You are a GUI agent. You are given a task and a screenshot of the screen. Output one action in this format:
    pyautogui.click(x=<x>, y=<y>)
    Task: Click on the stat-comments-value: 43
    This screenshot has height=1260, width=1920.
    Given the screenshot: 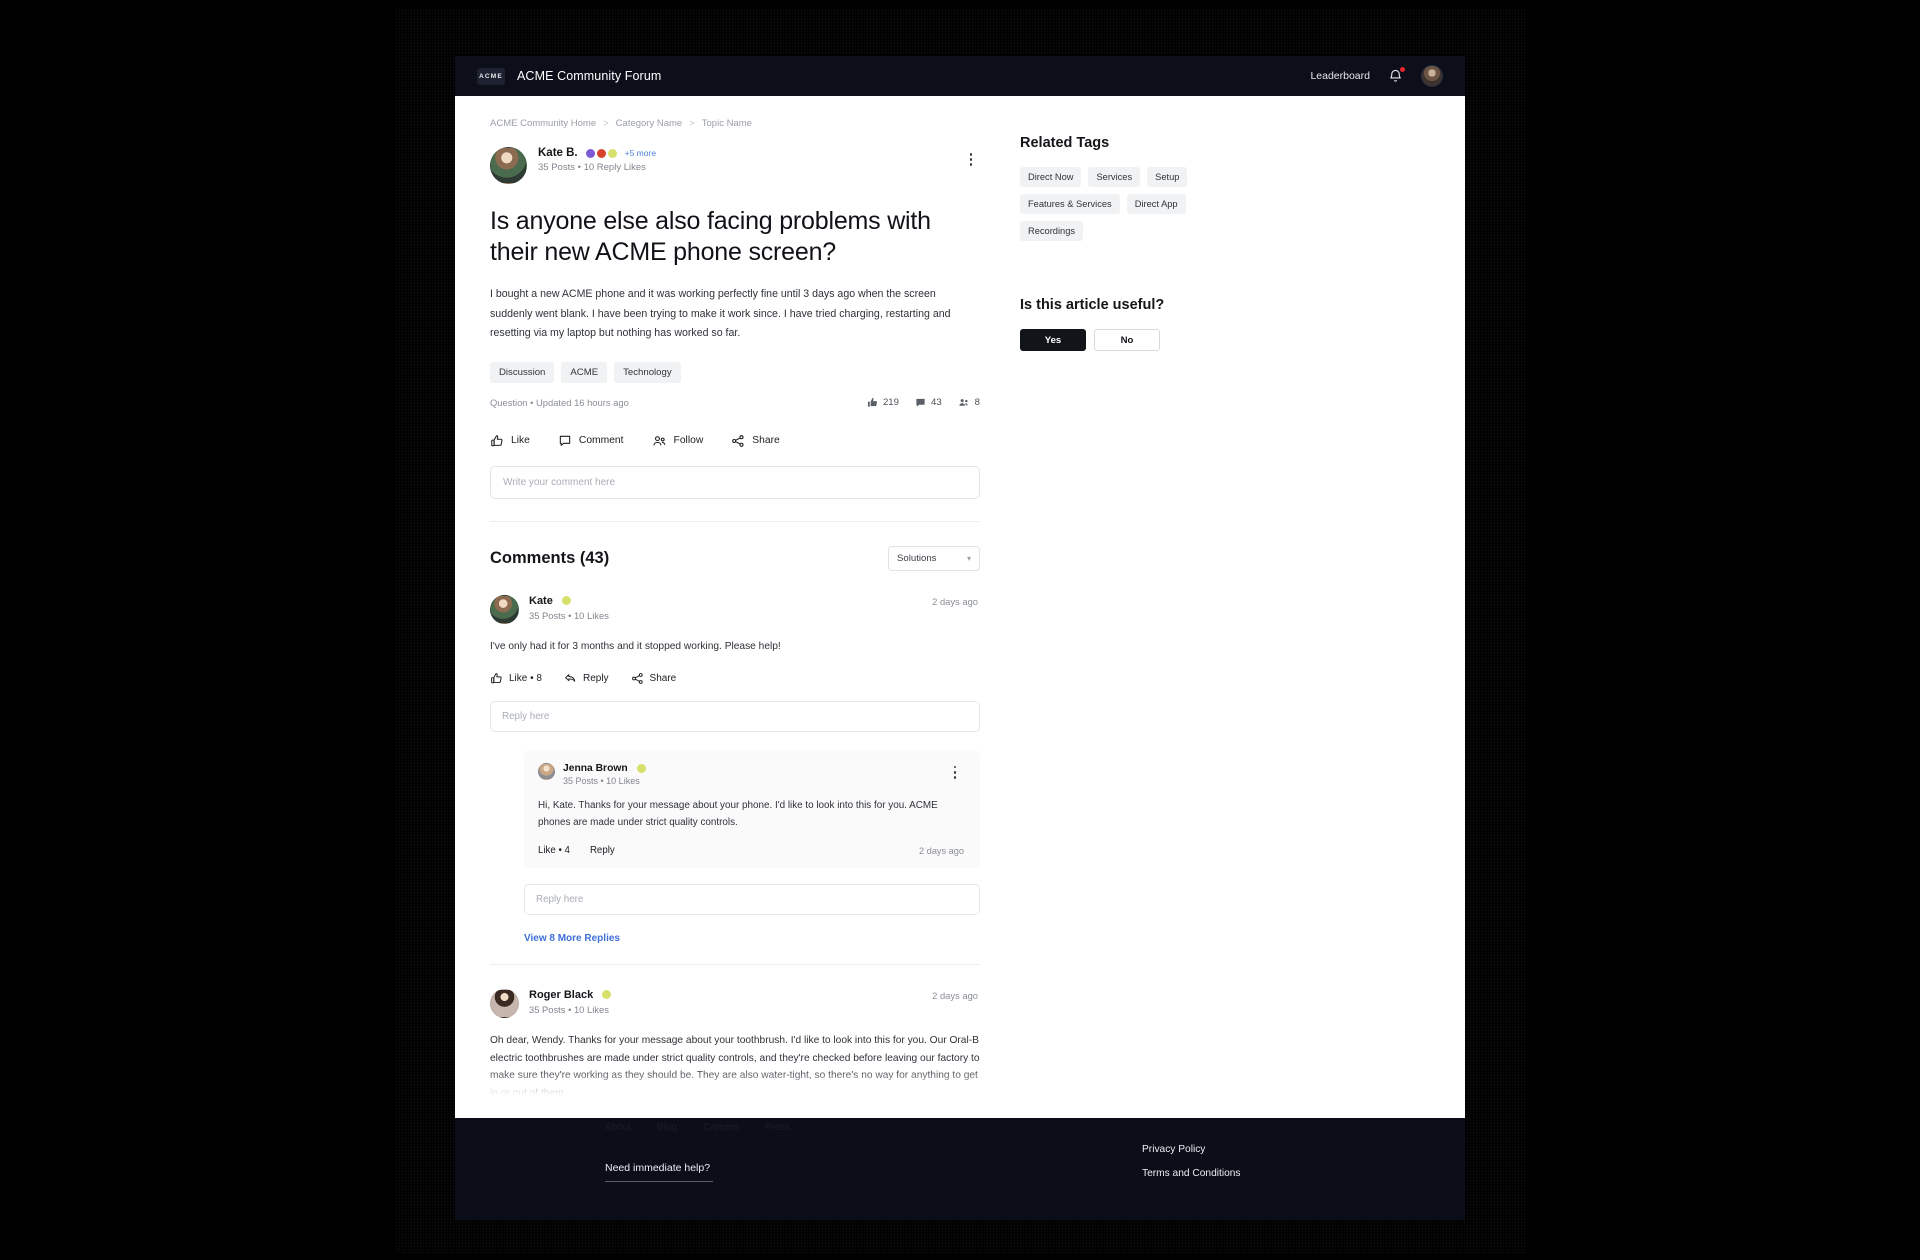 What is the action you would take?
    pyautogui.click(x=936, y=402)
    